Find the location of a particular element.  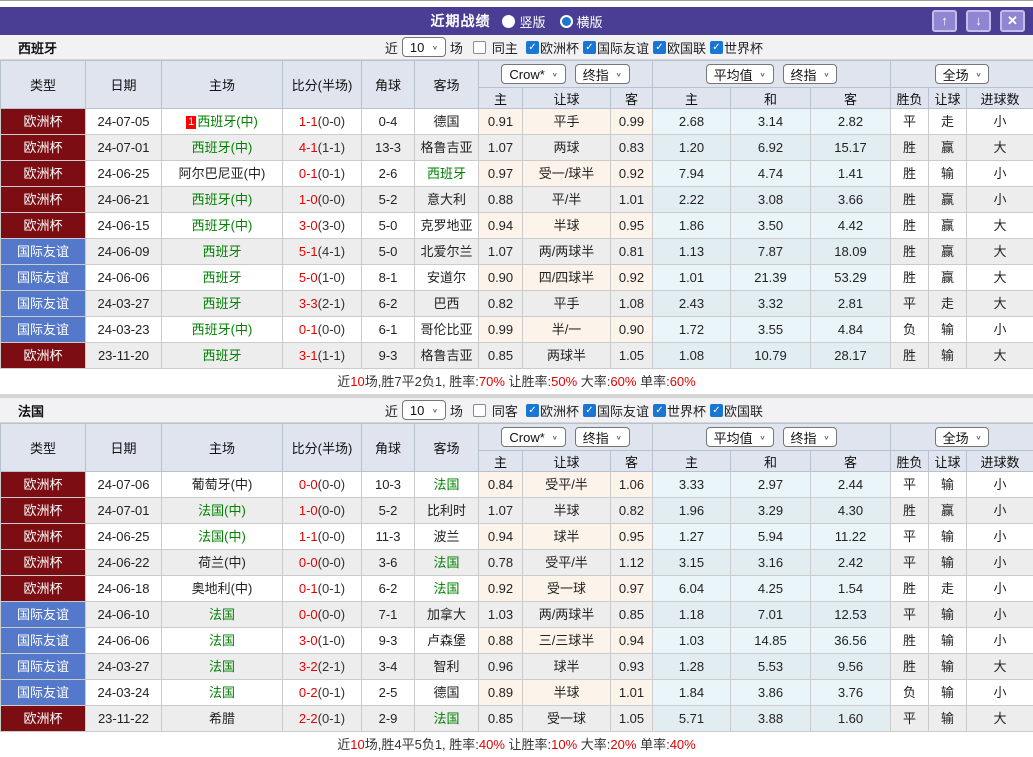

europe-home-odds: 1.27 is located at coordinates (692, 537).